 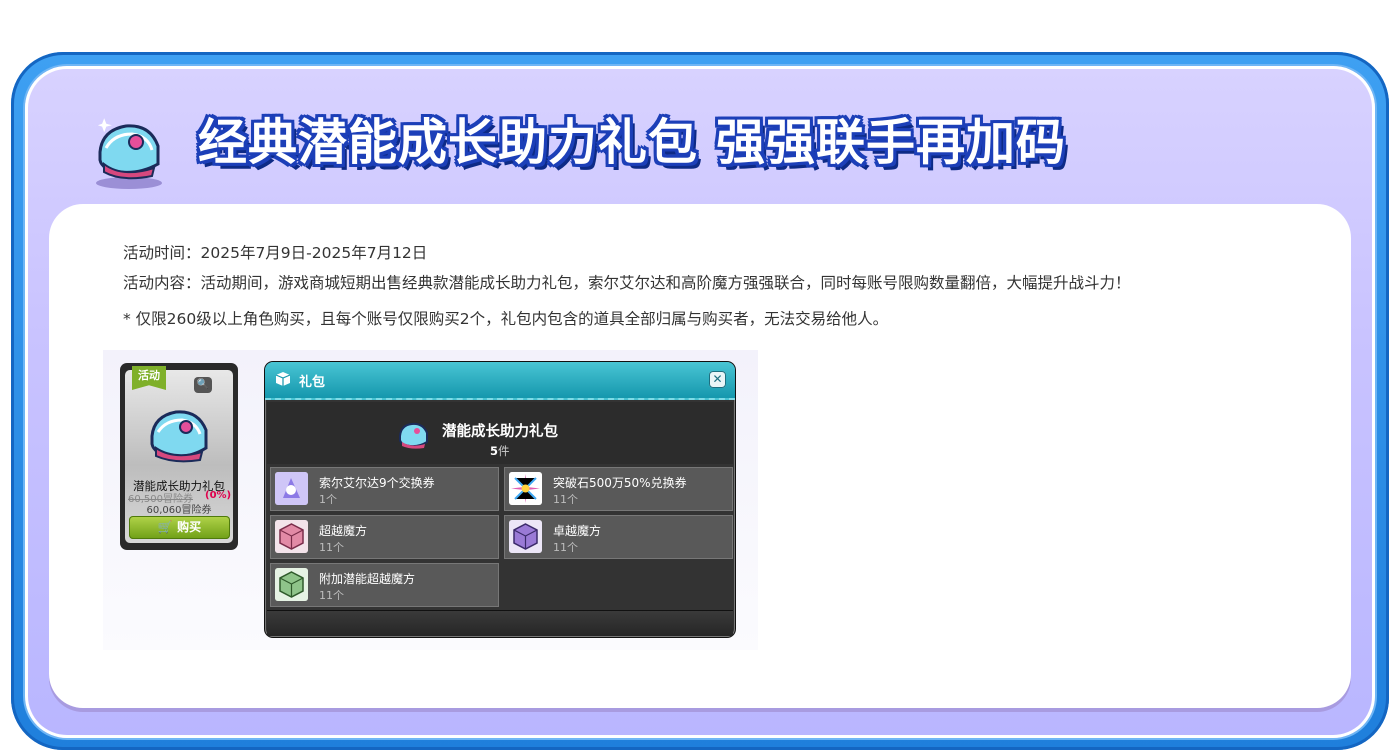 What do you see at coordinates (500, 381) in the screenshot?
I see `gift-window-titlebar: 礼包 ✕` at bounding box center [500, 381].